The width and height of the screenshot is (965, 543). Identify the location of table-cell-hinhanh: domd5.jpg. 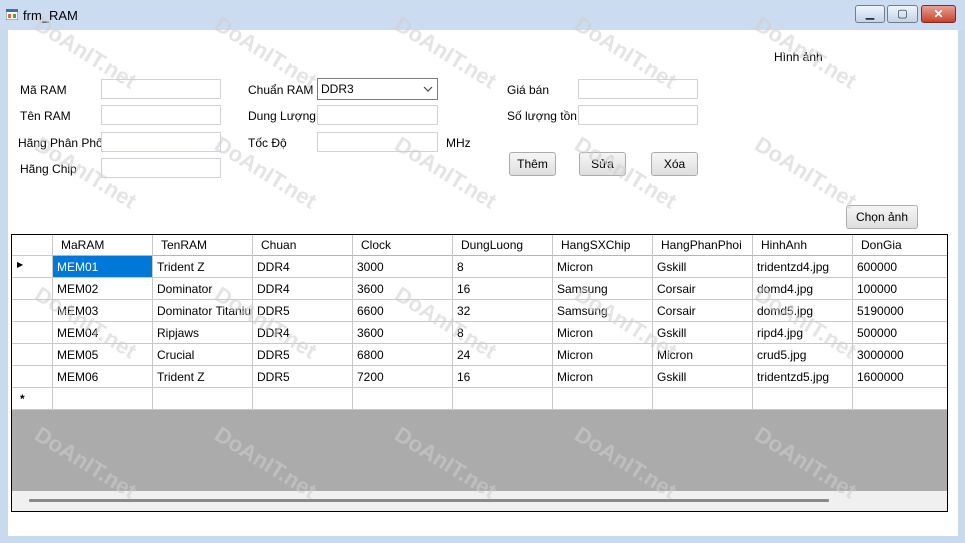
(803, 311).